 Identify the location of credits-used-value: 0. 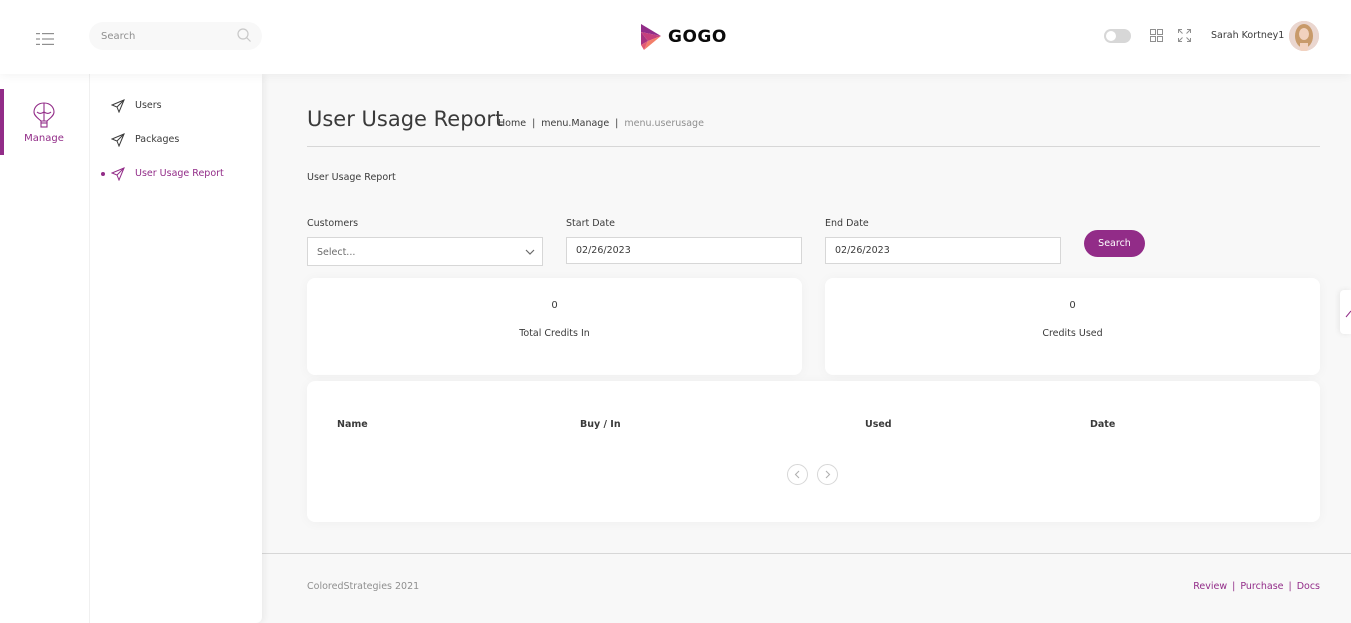
(1072, 305).